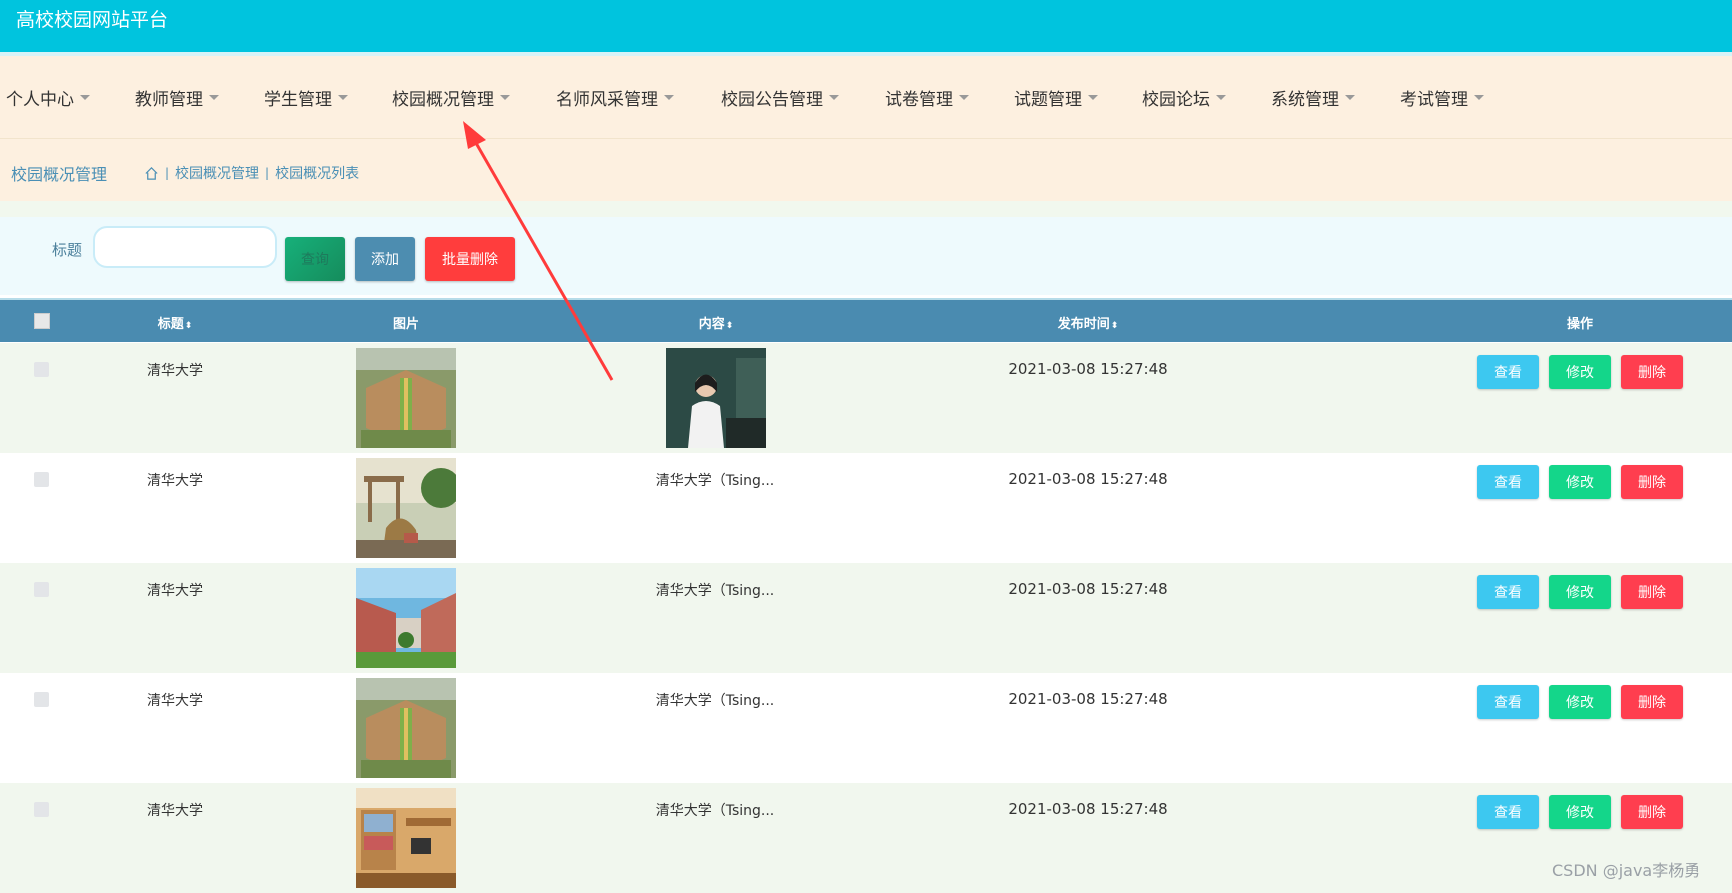  Describe the element at coordinates (170, 324) in the screenshot. I see `header-label: 标题` at that location.